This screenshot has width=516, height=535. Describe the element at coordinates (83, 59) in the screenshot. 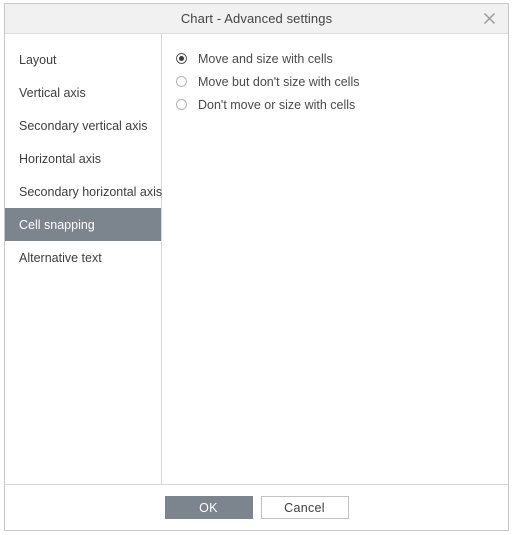

I see `sidebar-item-layout: Layout` at that location.